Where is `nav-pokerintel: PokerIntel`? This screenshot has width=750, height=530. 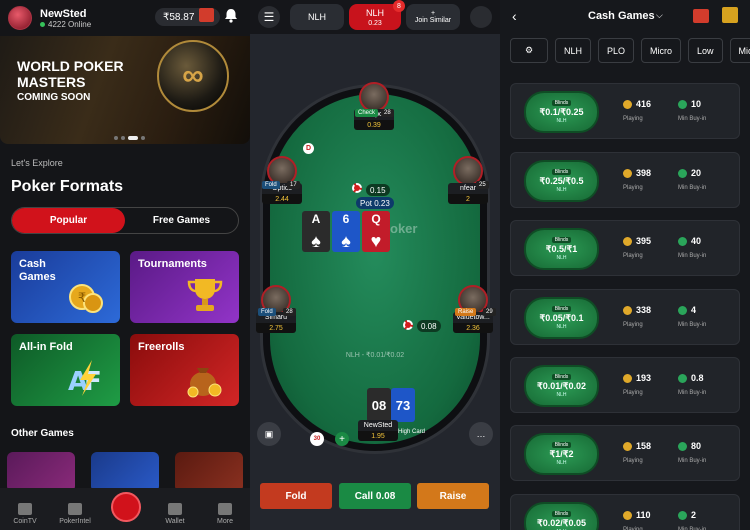 nav-pokerintel: PokerIntel is located at coordinates (75, 514).